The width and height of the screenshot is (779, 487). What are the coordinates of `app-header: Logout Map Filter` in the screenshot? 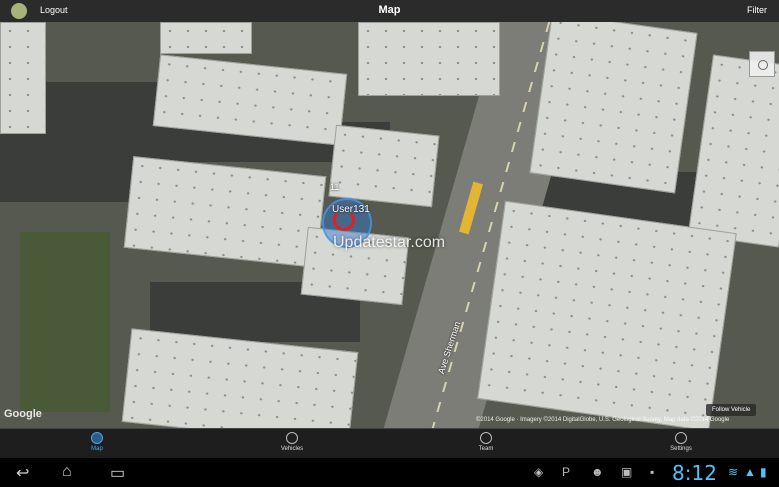 It's located at (389, 11).